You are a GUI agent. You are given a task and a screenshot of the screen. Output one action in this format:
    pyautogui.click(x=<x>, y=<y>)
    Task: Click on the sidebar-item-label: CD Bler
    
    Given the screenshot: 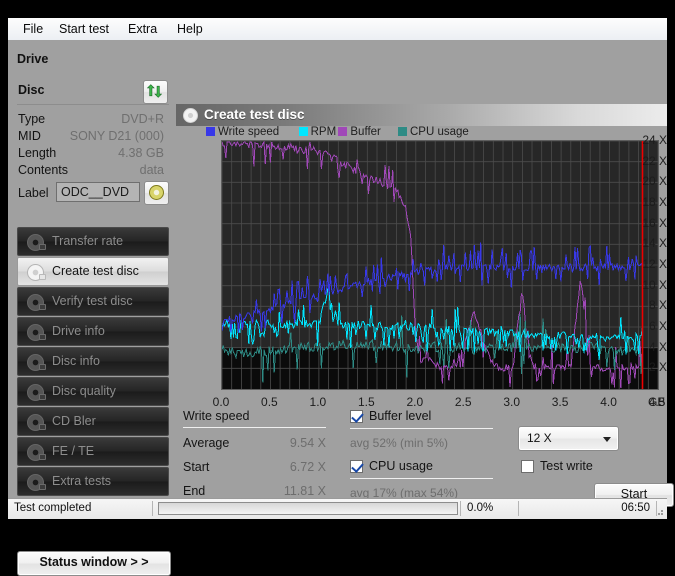 What is the action you would take?
    pyautogui.click(x=74, y=421)
    